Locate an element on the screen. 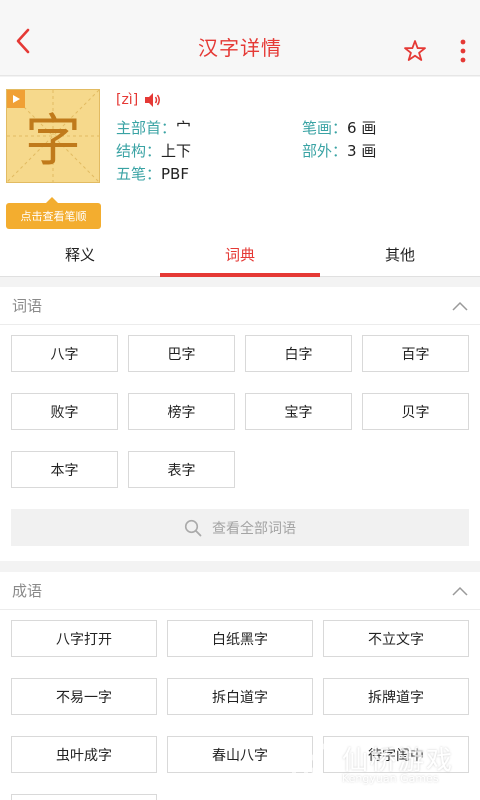  wubi-value: PBF is located at coordinates (175, 173).